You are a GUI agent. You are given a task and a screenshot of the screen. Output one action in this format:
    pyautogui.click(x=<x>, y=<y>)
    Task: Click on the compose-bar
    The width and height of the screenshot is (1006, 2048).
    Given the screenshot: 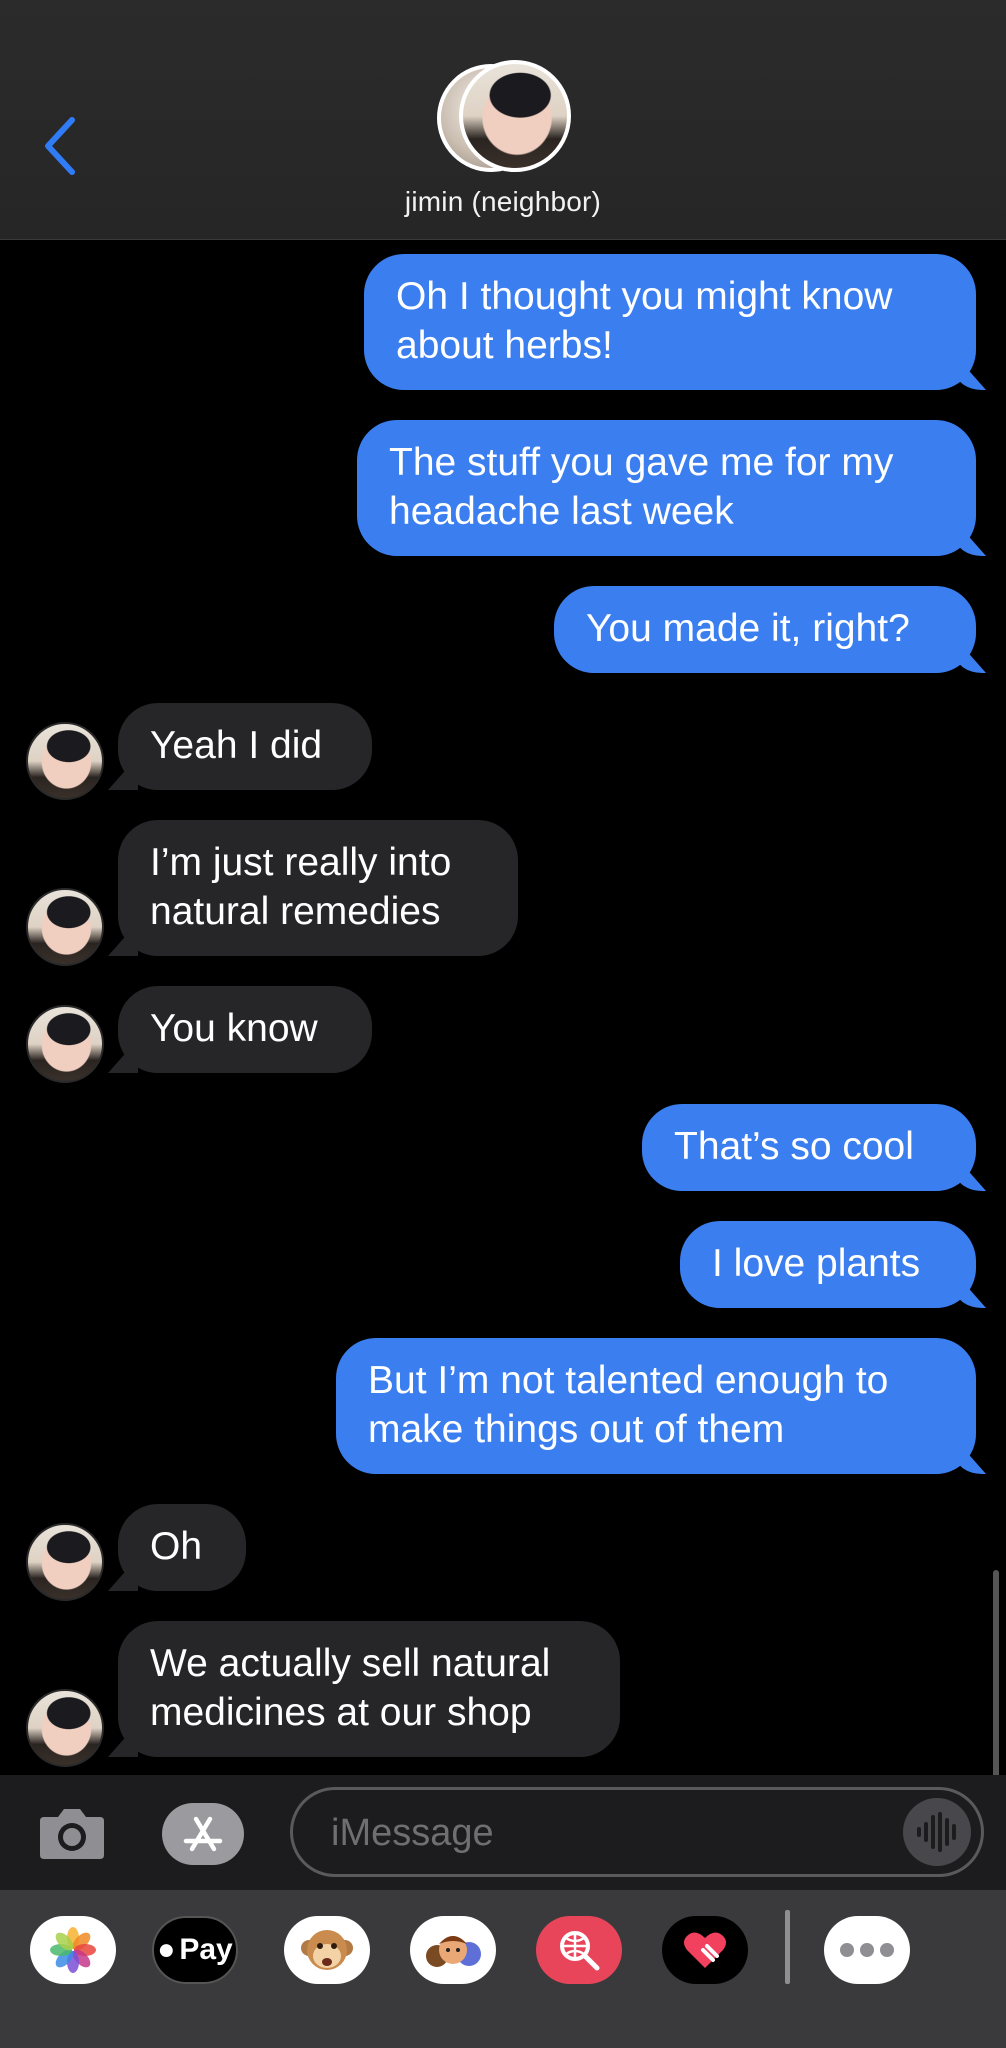 What is the action you would take?
    pyautogui.click(x=503, y=1832)
    